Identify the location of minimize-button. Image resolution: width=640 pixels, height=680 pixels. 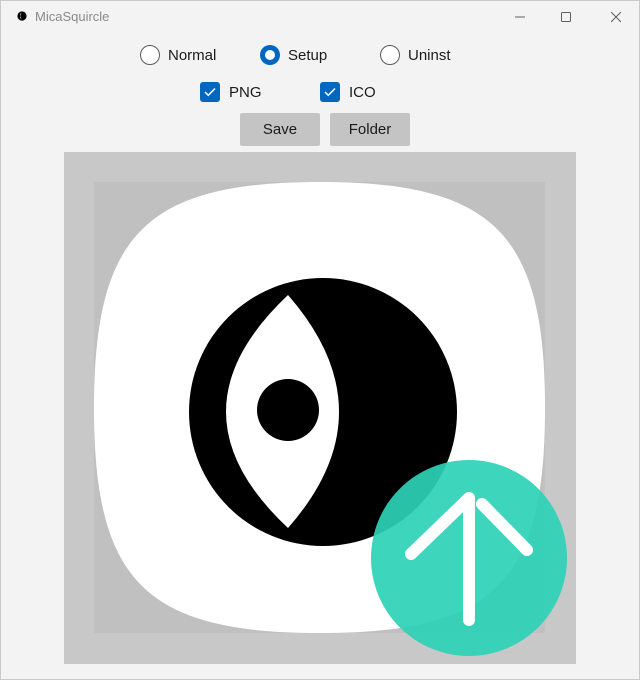
(520, 17).